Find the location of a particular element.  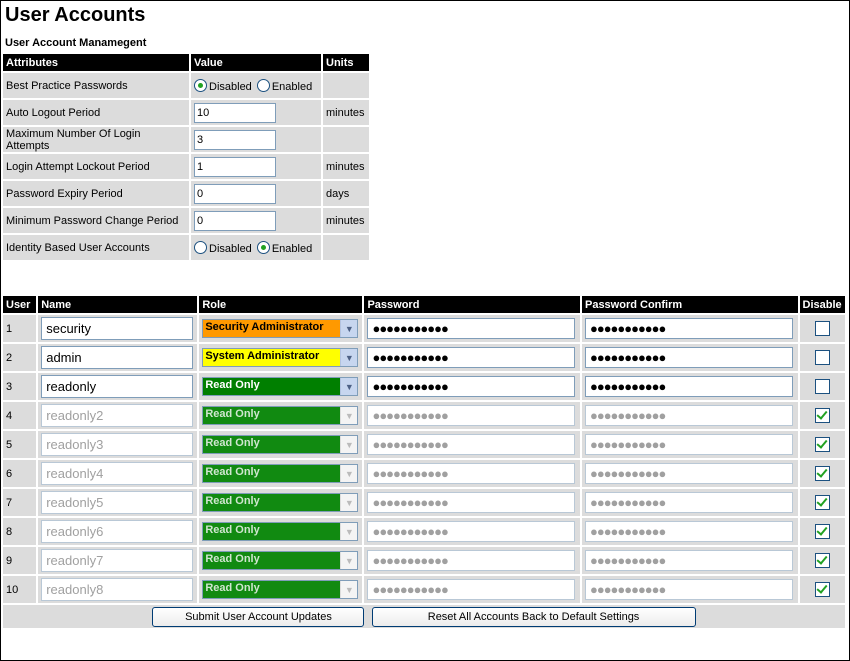

max-attempts-input is located at coordinates (235, 139).